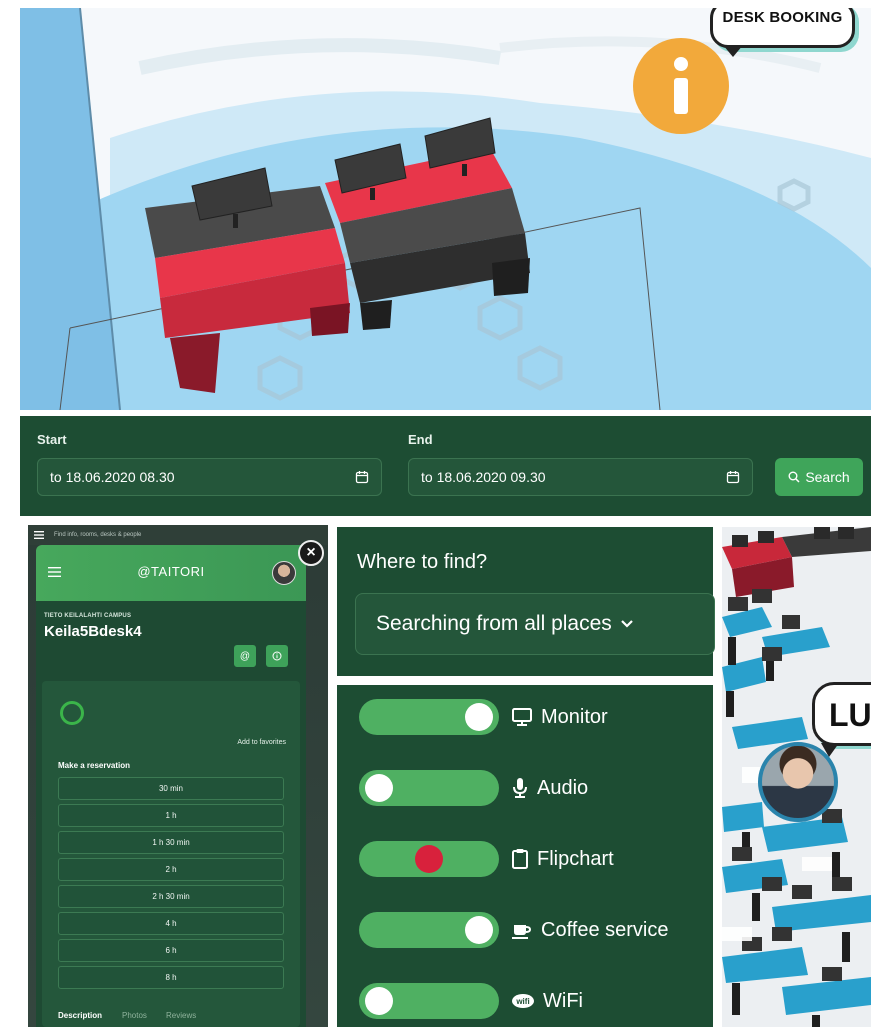 The height and width of the screenshot is (1027, 871). What do you see at coordinates (72, 713) in the screenshot?
I see `availability-ring-icon` at bounding box center [72, 713].